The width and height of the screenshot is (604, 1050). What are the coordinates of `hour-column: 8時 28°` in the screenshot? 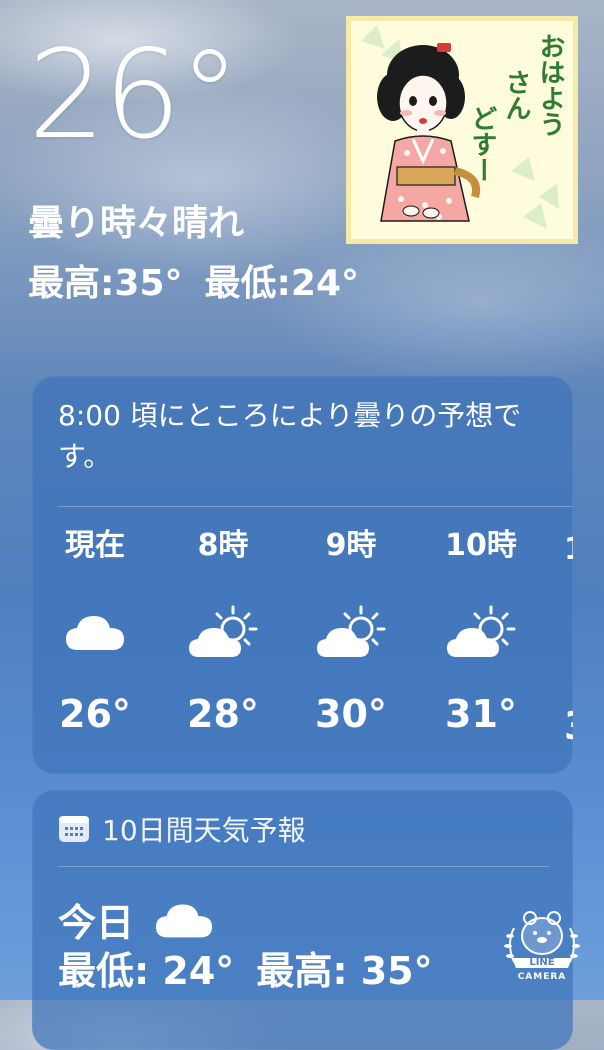 It's located at (223, 632).